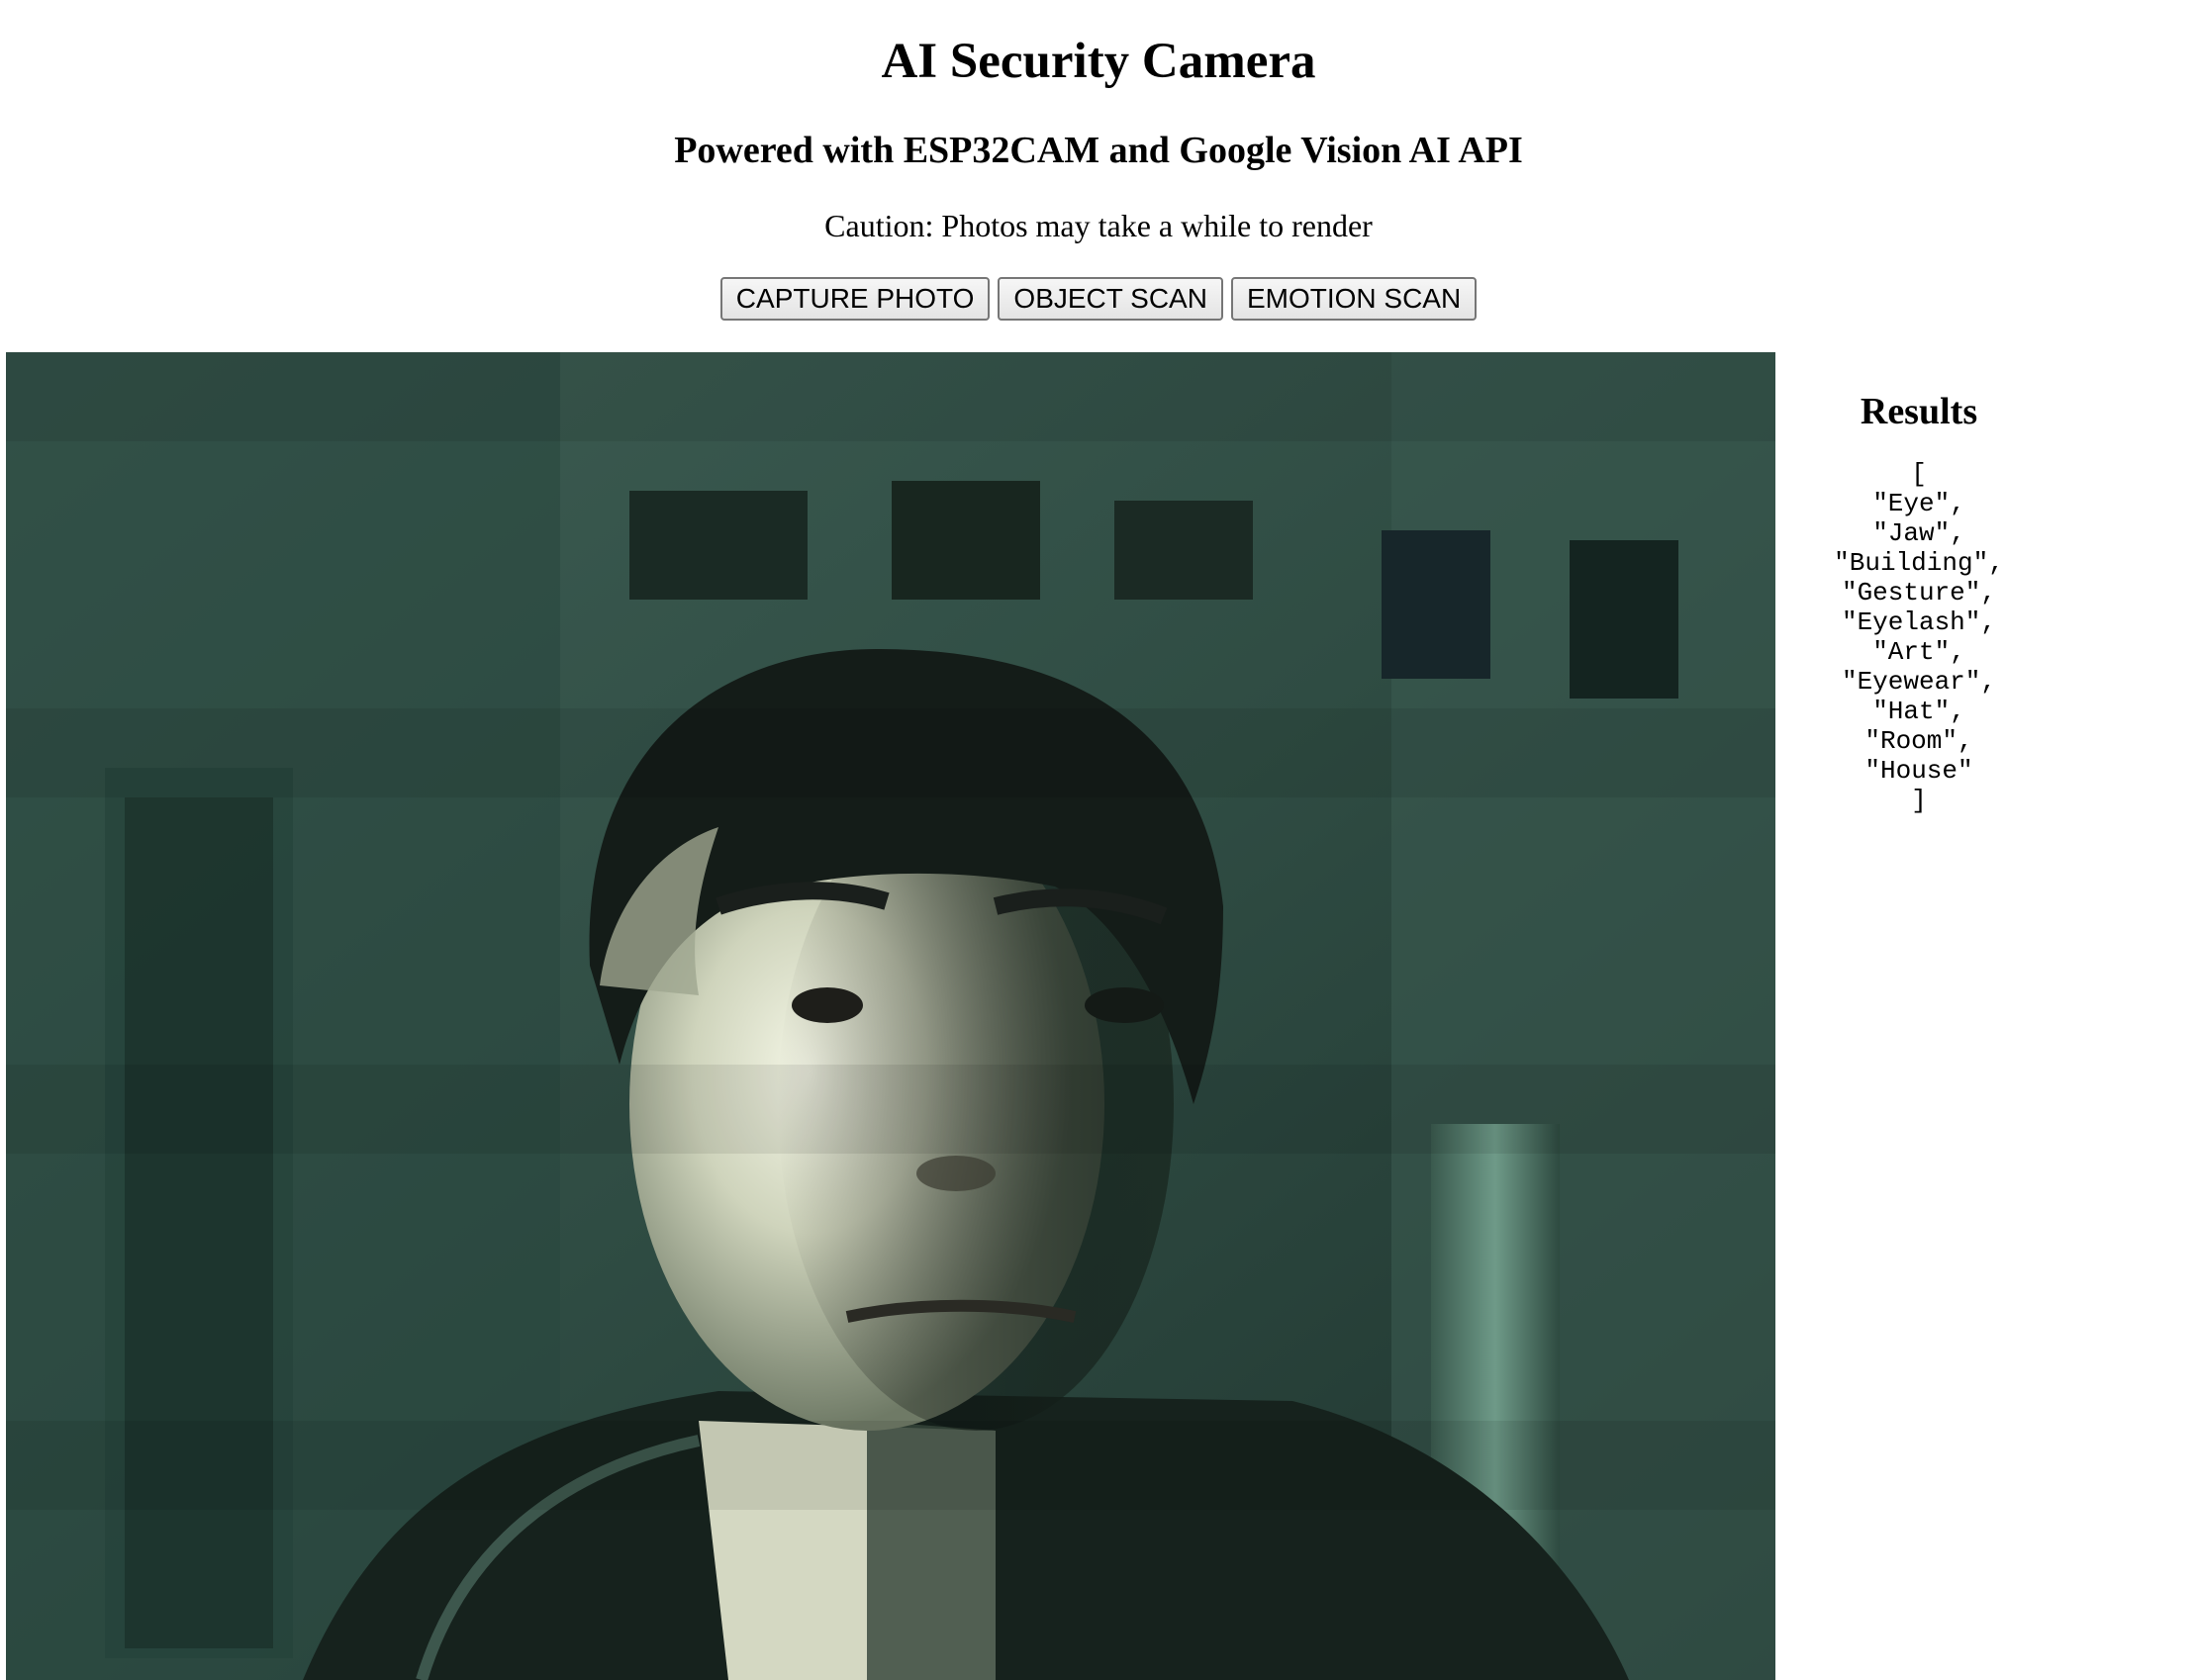  I want to click on emotion-scan-button: EMOTION SCAN, so click(1354, 299).